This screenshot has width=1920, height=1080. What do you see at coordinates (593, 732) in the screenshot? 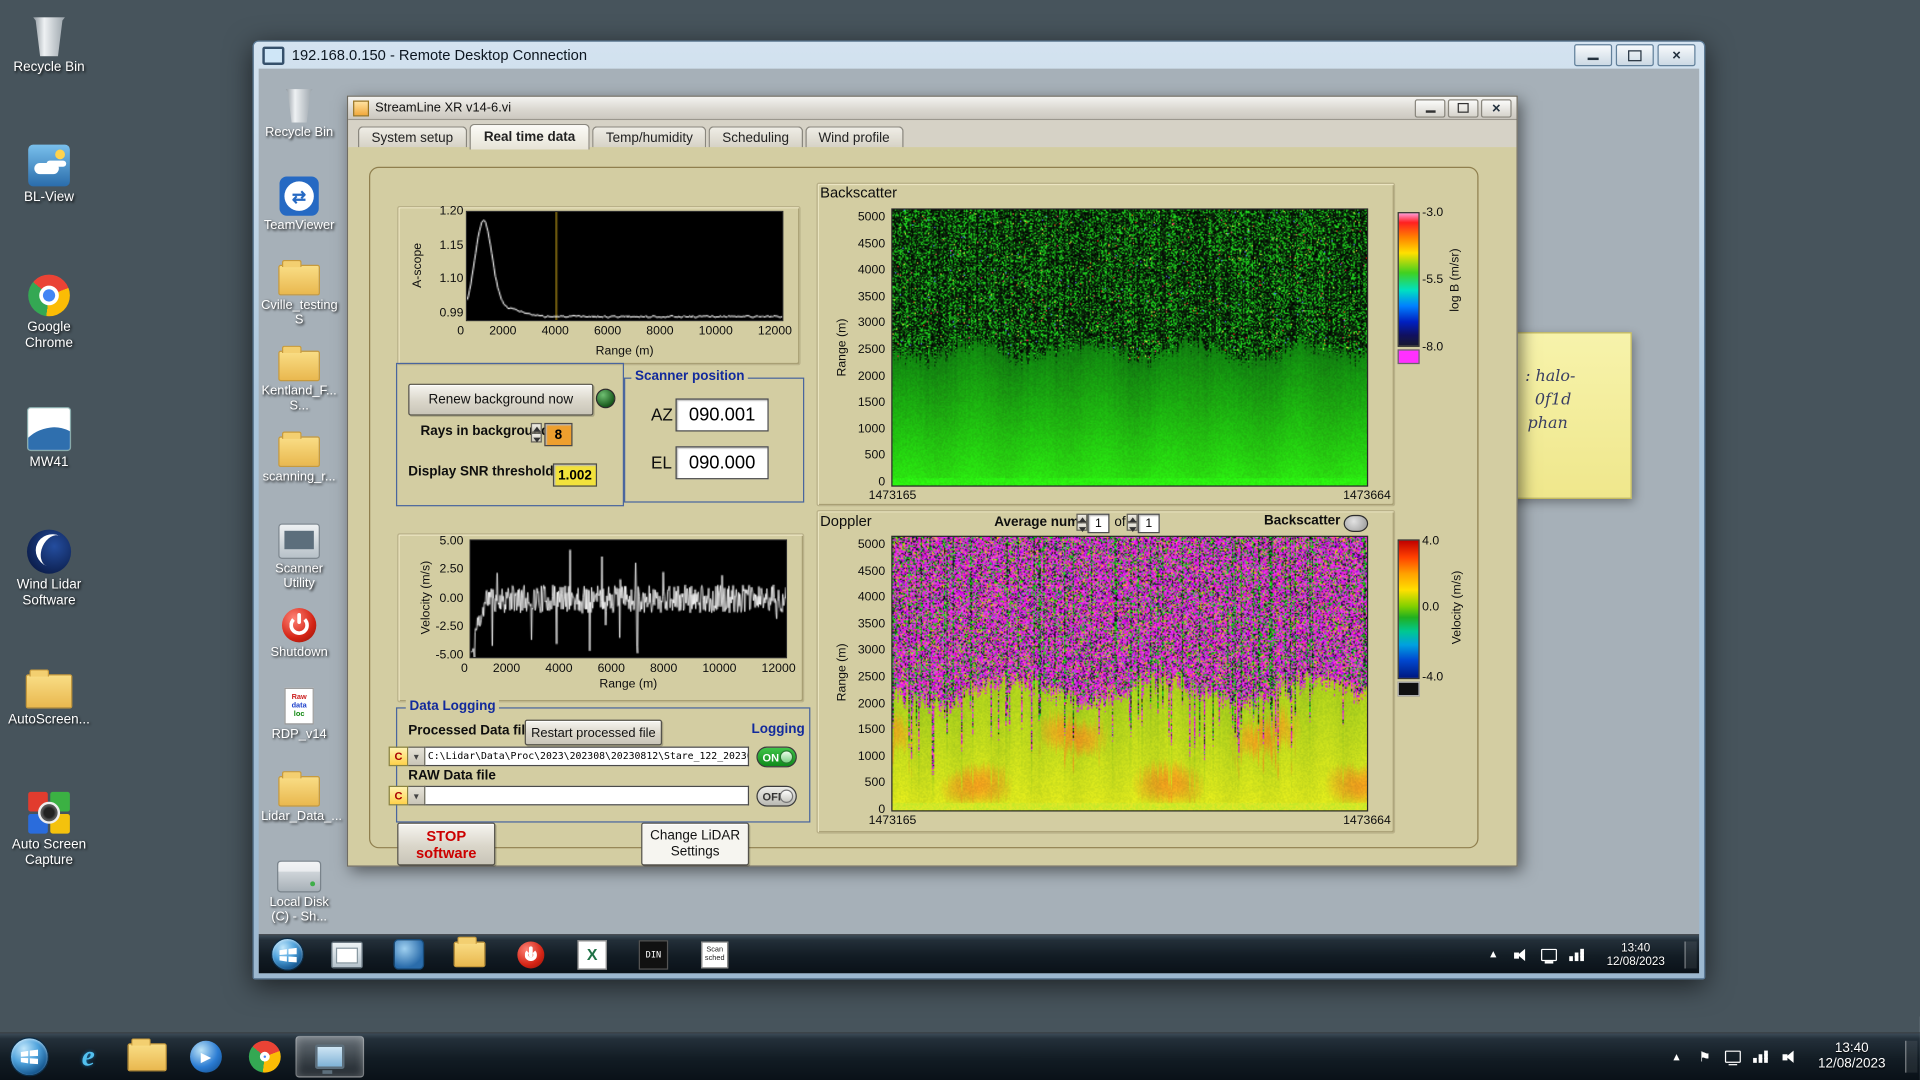
I see `restart-processed-button: Restart processed file` at bounding box center [593, 732].